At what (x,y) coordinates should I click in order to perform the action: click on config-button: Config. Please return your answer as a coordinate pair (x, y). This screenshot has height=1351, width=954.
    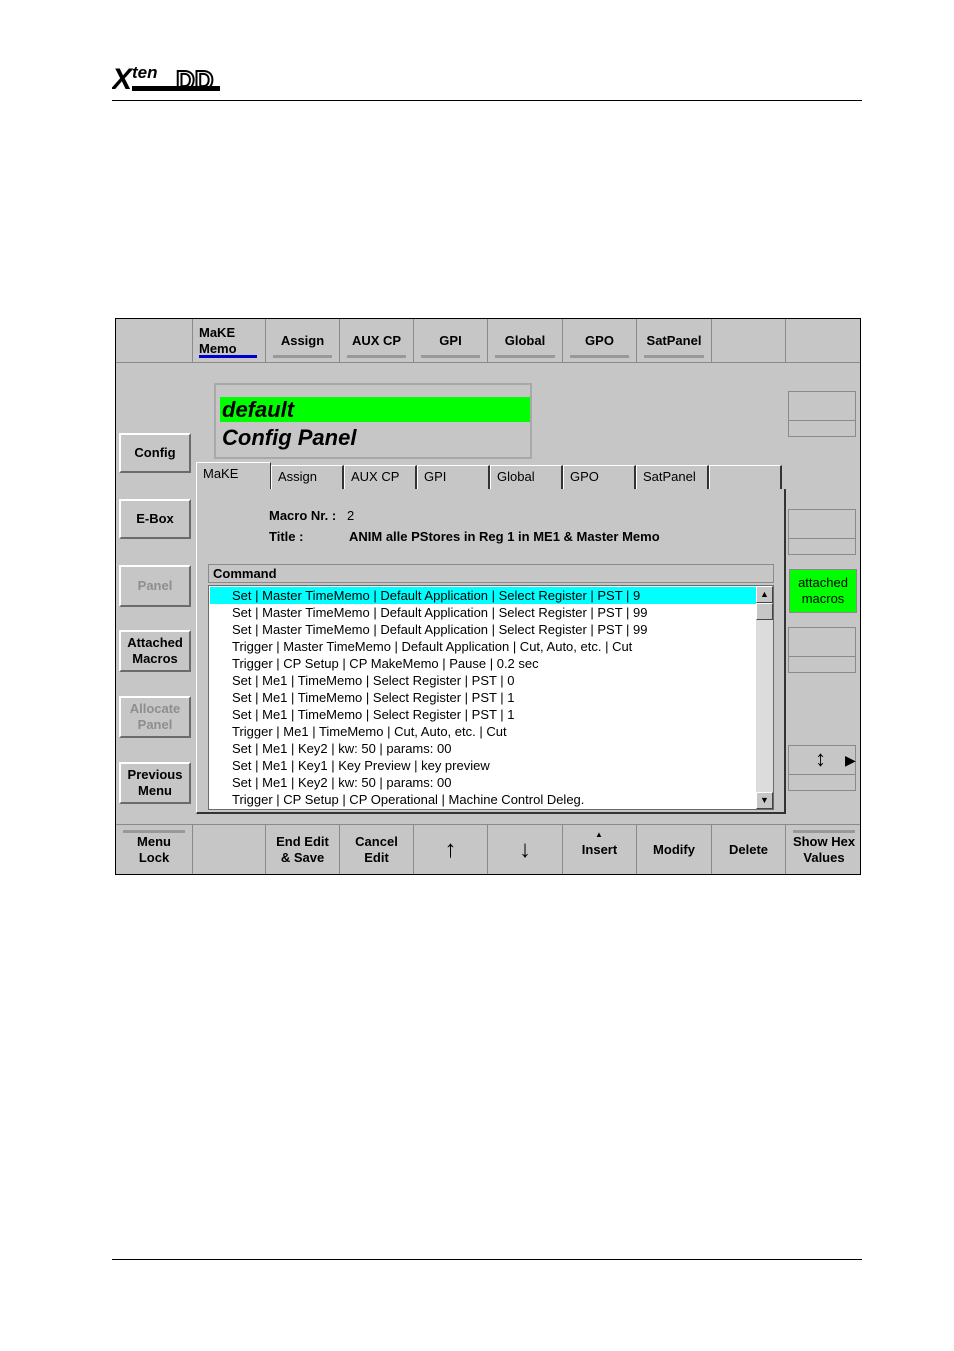
    Looking at the image, I should click on (155, 453).